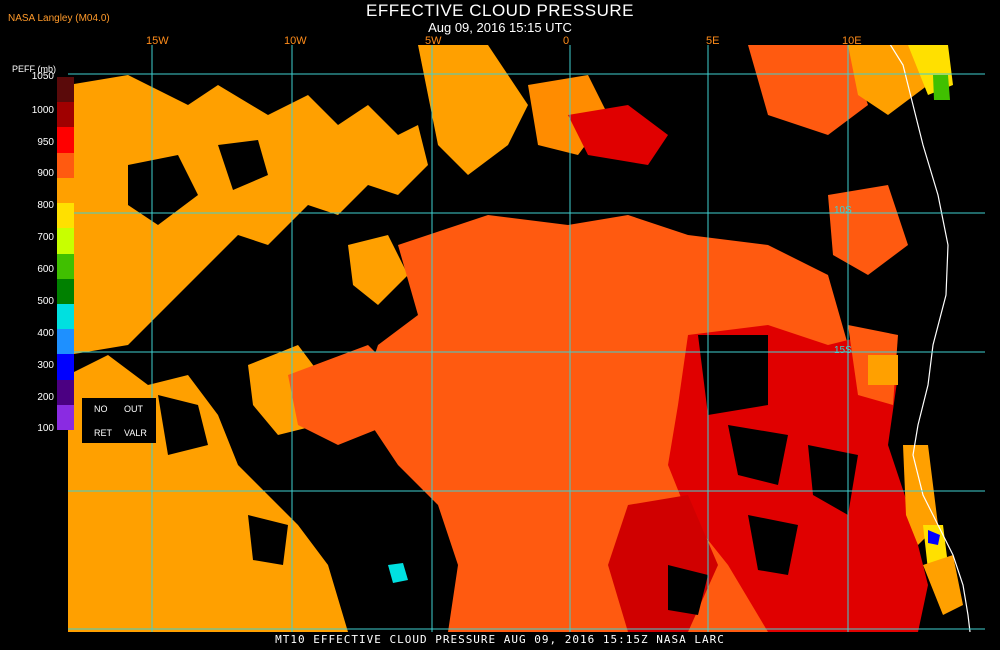  Describe the element at coordinates (843, 350) in the screenshot. I see `latitude-label-15s: 15S` at that location.